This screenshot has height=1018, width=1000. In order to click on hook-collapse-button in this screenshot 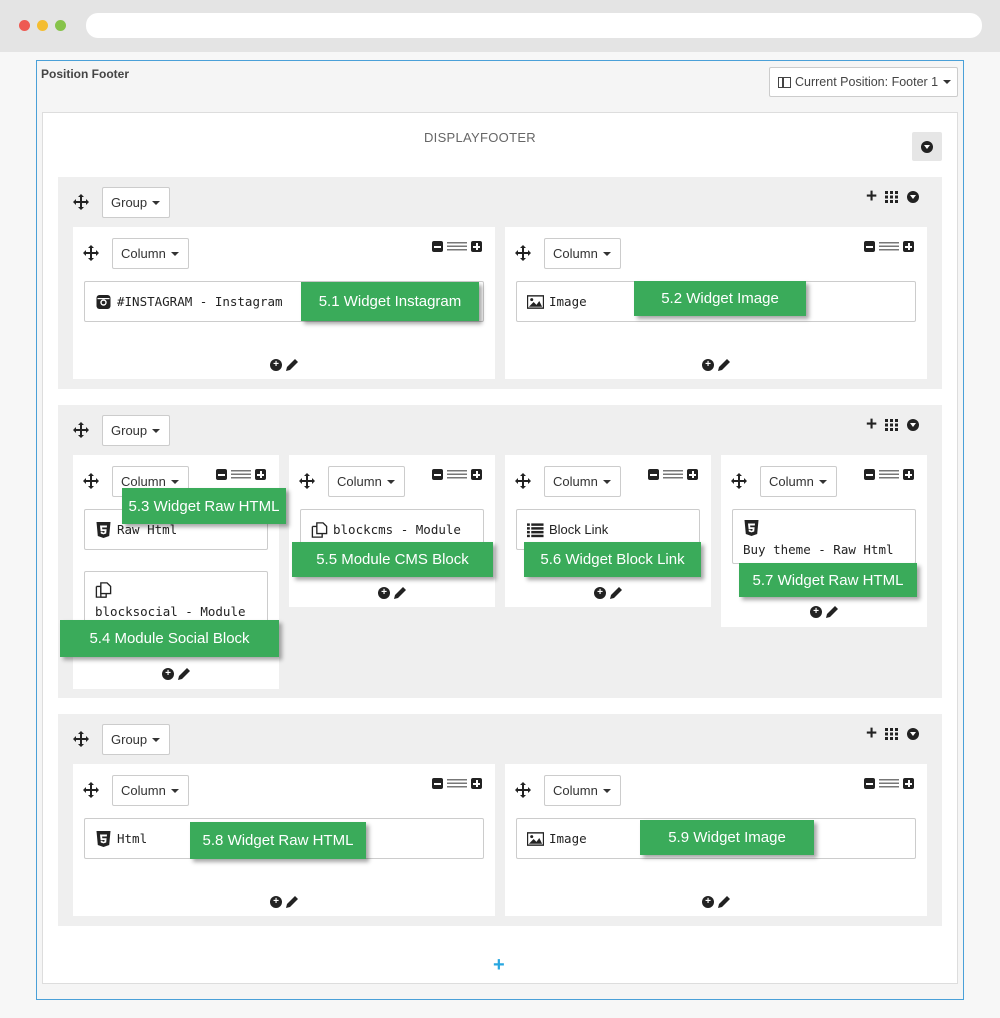, I will do `click(927, 146)`.